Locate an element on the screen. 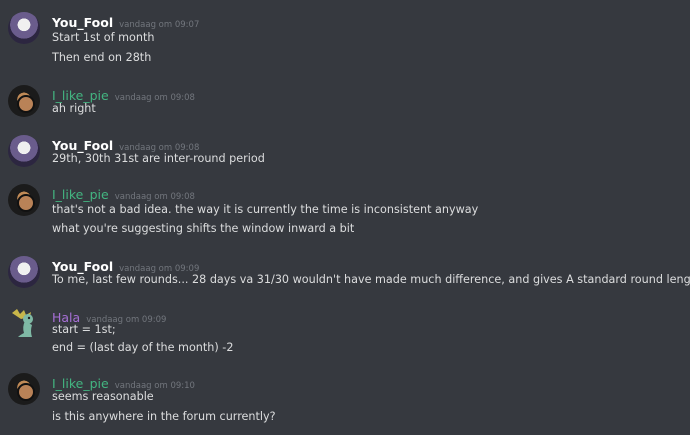  message-text: 29th, 30th 31st are inter-round period is located at coordinates (158, 158).